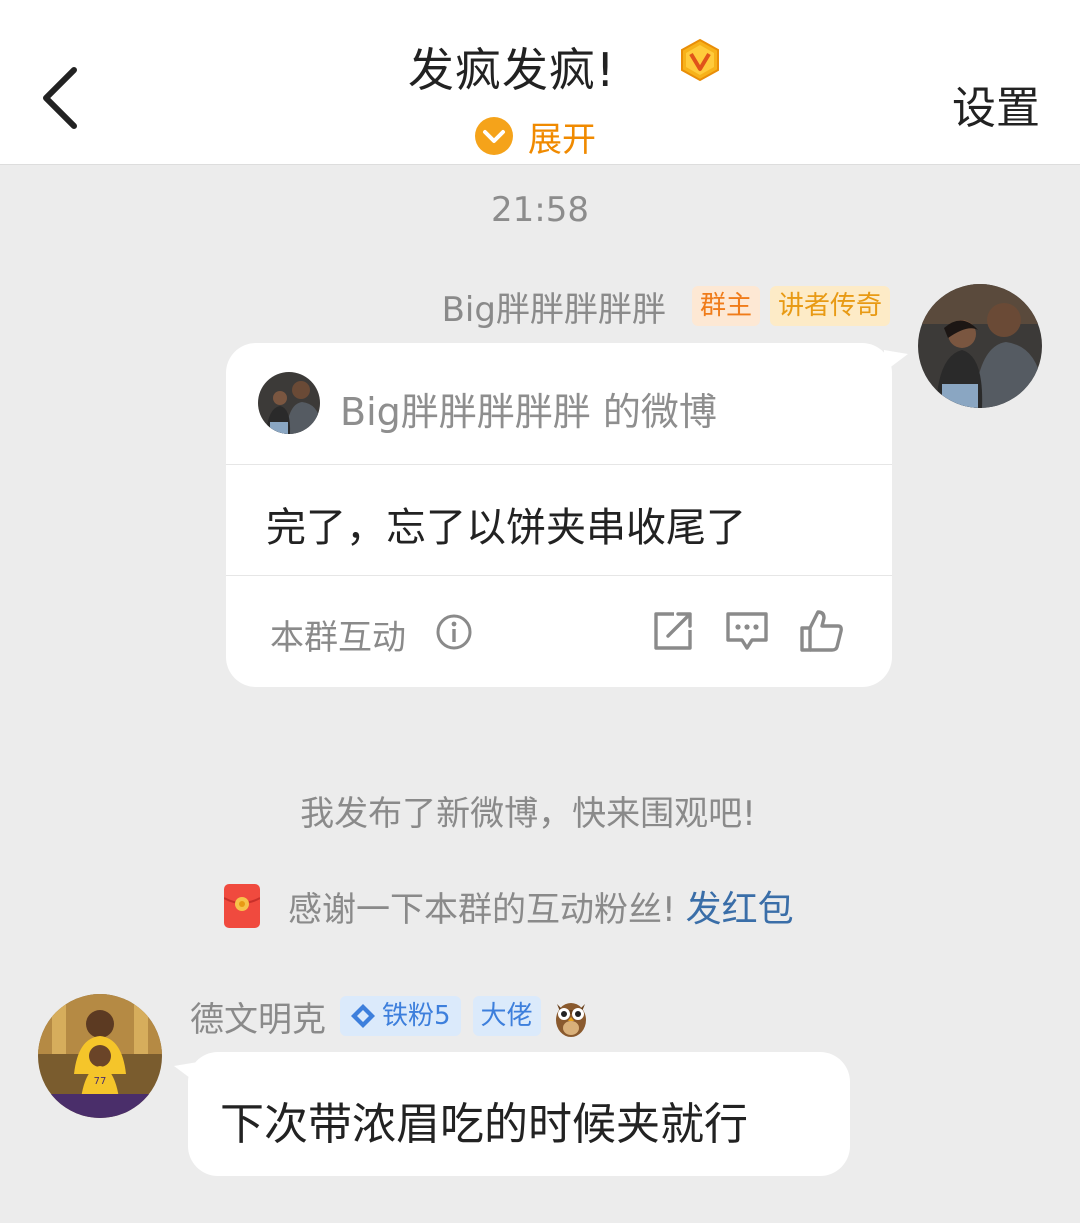 The width and height of the screenshot is (1080, 1223). I want to click on message-text: 下次带浓眉吃的时候夹就行, so click(484, 1124).